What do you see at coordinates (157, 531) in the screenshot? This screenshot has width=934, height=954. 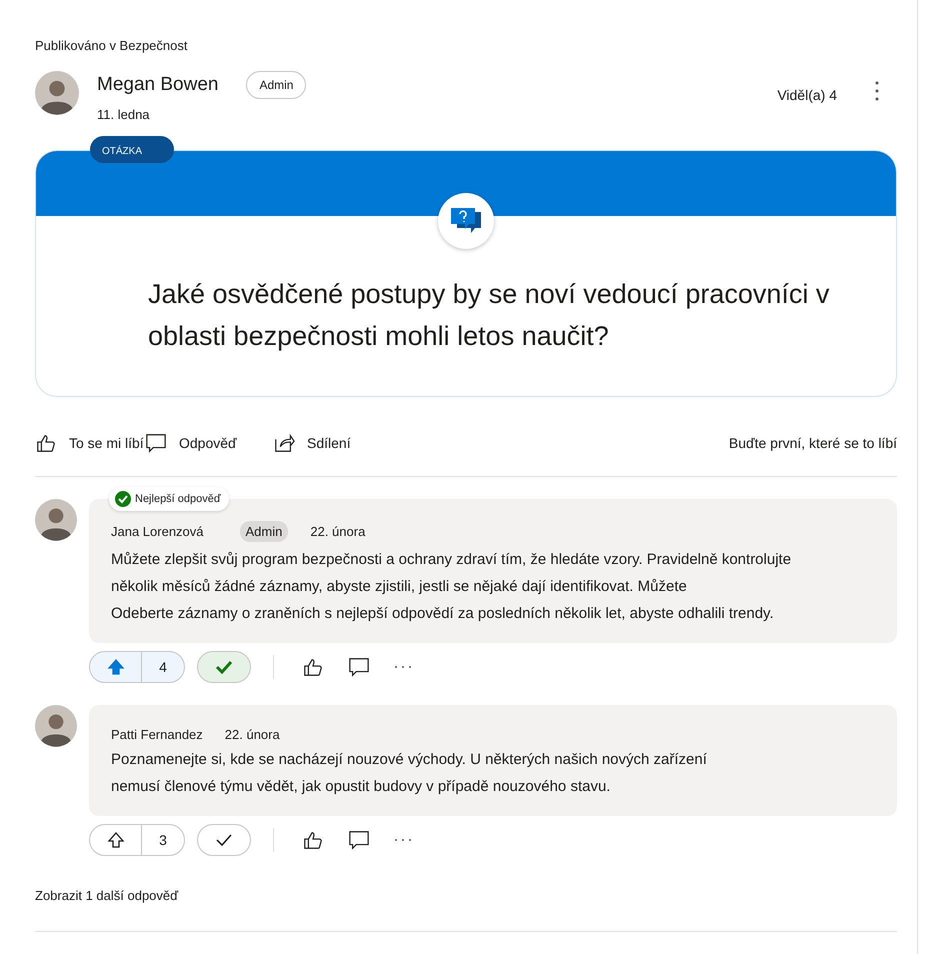 I see `reply-author: Jana Lorenzová` at bounding box center [157, 531].